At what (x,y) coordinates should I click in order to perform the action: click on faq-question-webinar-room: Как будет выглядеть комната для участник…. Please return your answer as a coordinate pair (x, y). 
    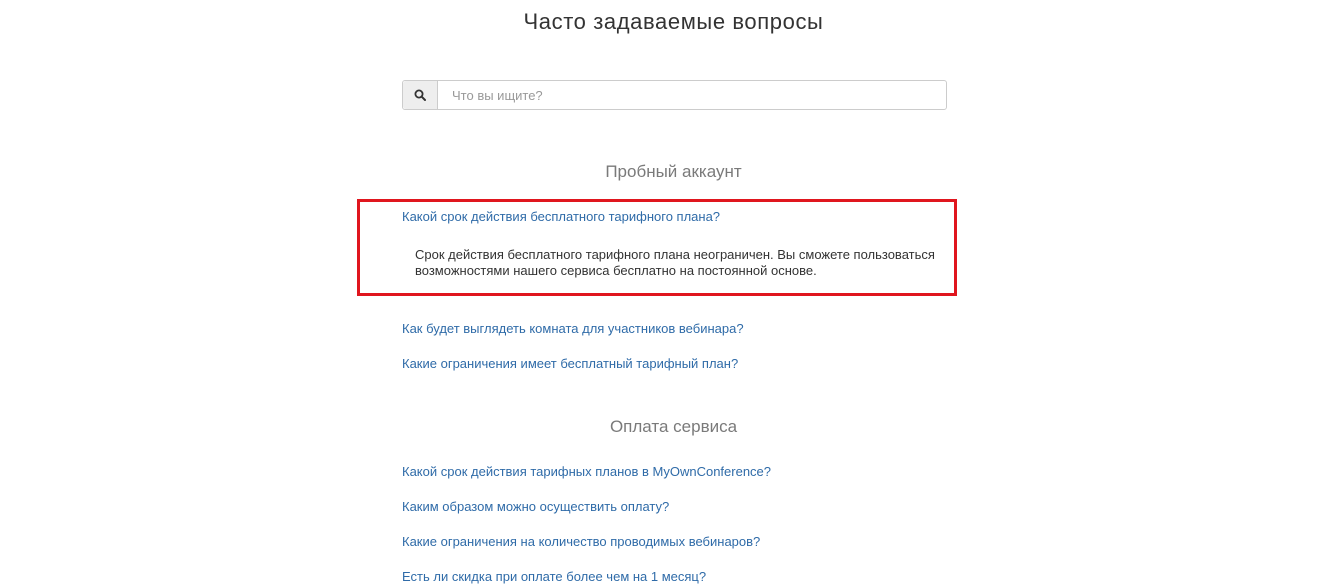
    Looking at the image, I should click on (573, 328).